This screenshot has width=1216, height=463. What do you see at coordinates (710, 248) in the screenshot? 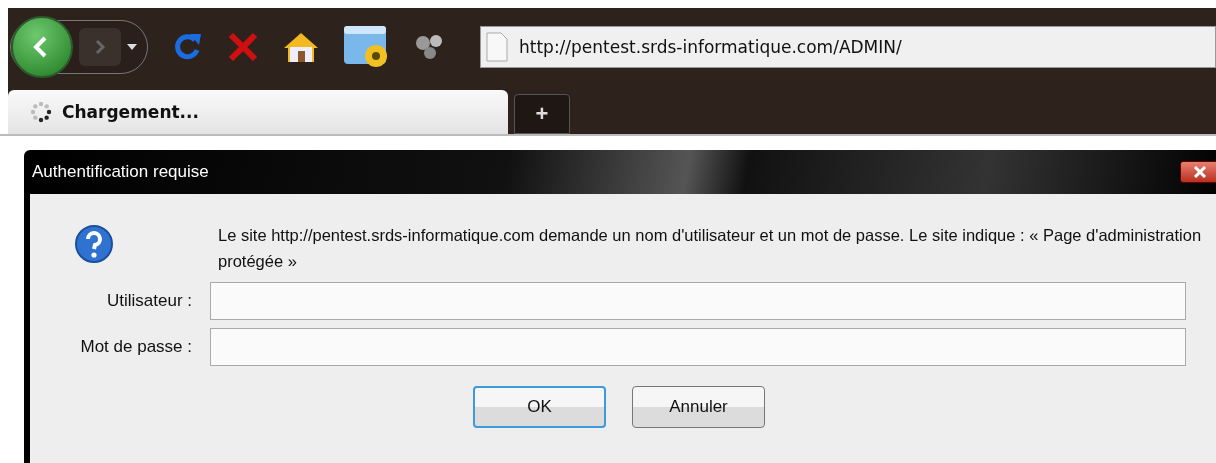
I see `dialog-message: Le site http://pentest.srds-informatique.com demande un nom d'utilisateur et un mot de passe. Le site indique : « Page d'administration protégée »` at bounding box center [710, 248].